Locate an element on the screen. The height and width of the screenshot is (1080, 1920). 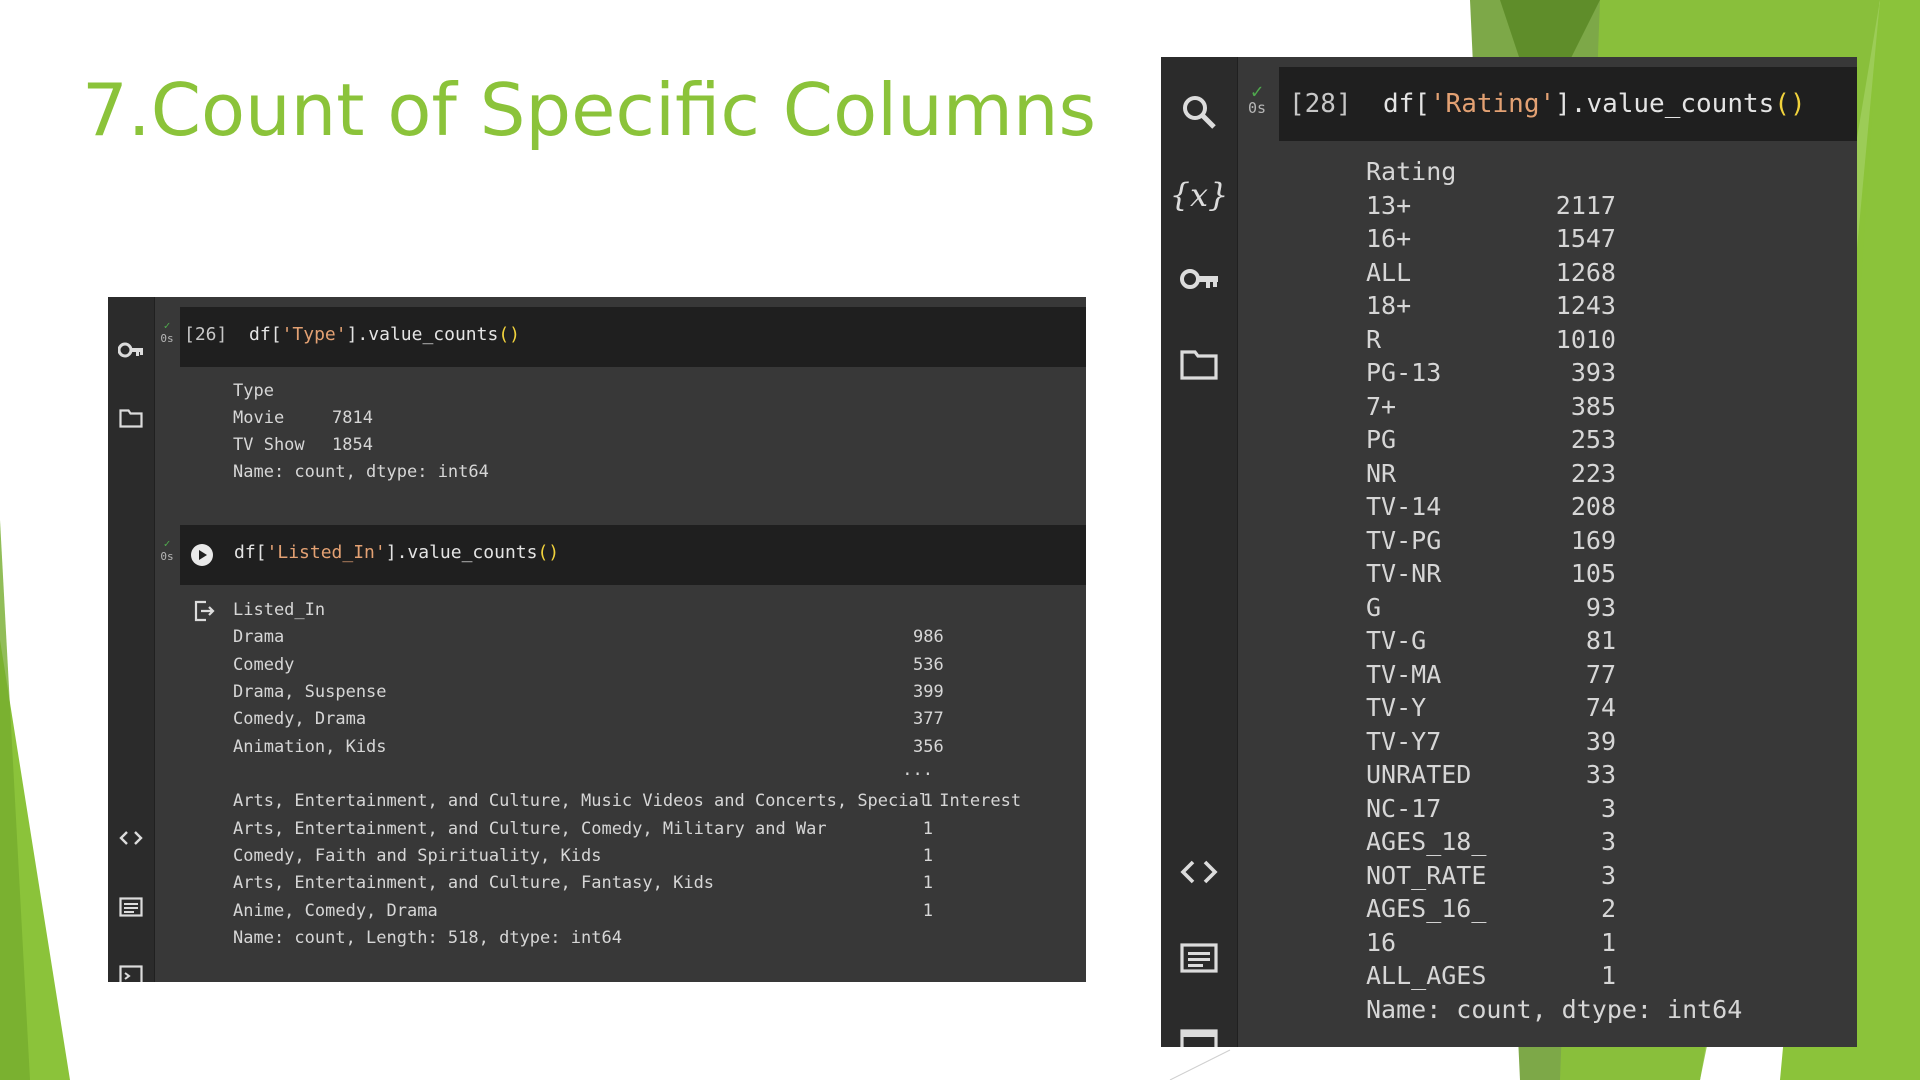
search-icon is located at coordinates (1199, 112).